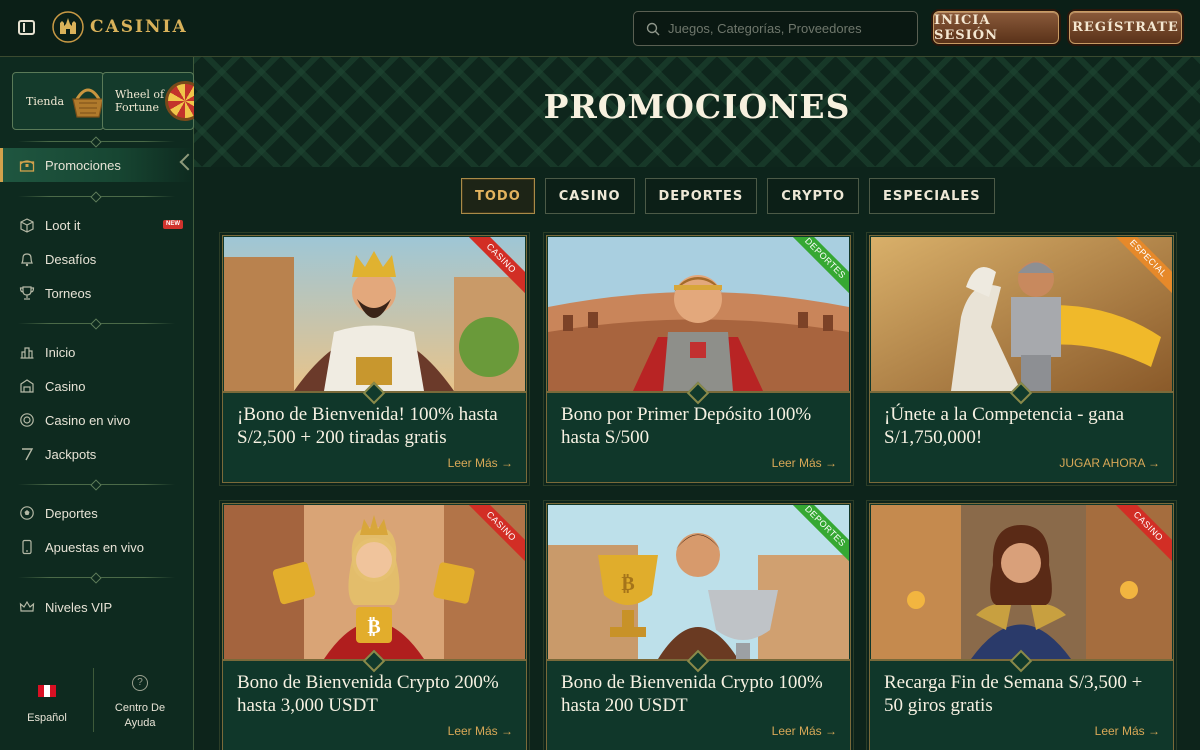  What do you see at coordinates (26, 547) in the screenshot?
I see `phone-icon` at bounding box center [26, 547].